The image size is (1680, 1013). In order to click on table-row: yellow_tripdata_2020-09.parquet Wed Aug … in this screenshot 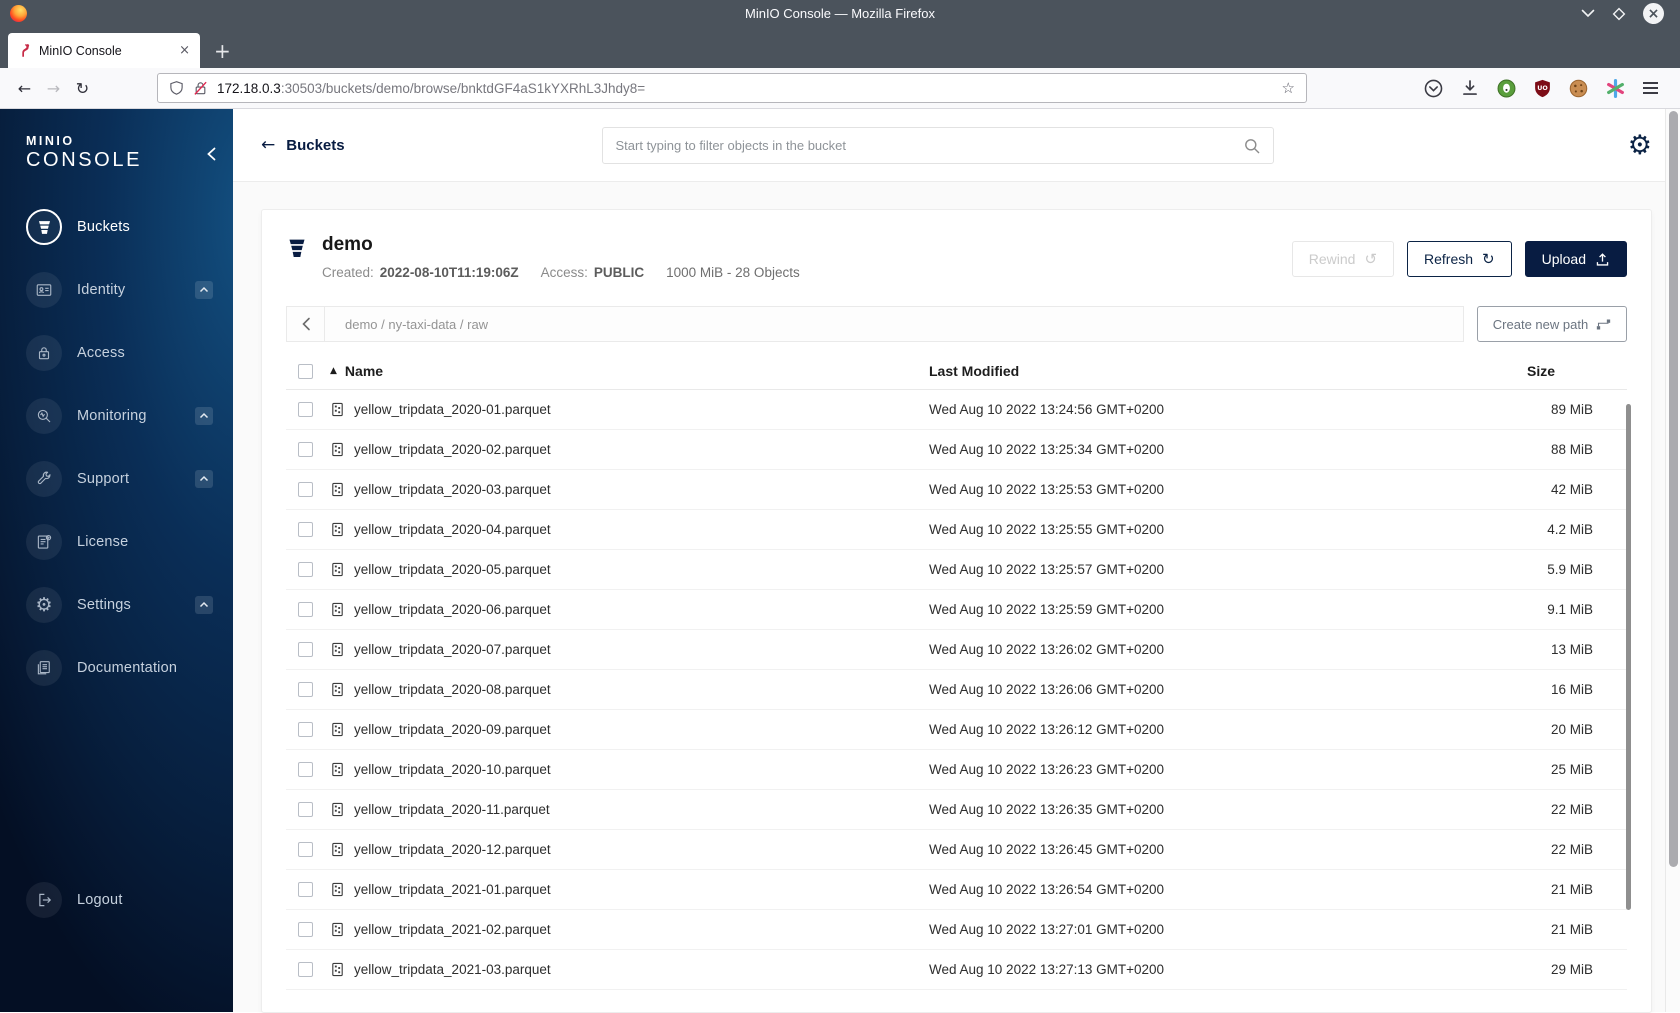, I will do `click(956, 730)`.